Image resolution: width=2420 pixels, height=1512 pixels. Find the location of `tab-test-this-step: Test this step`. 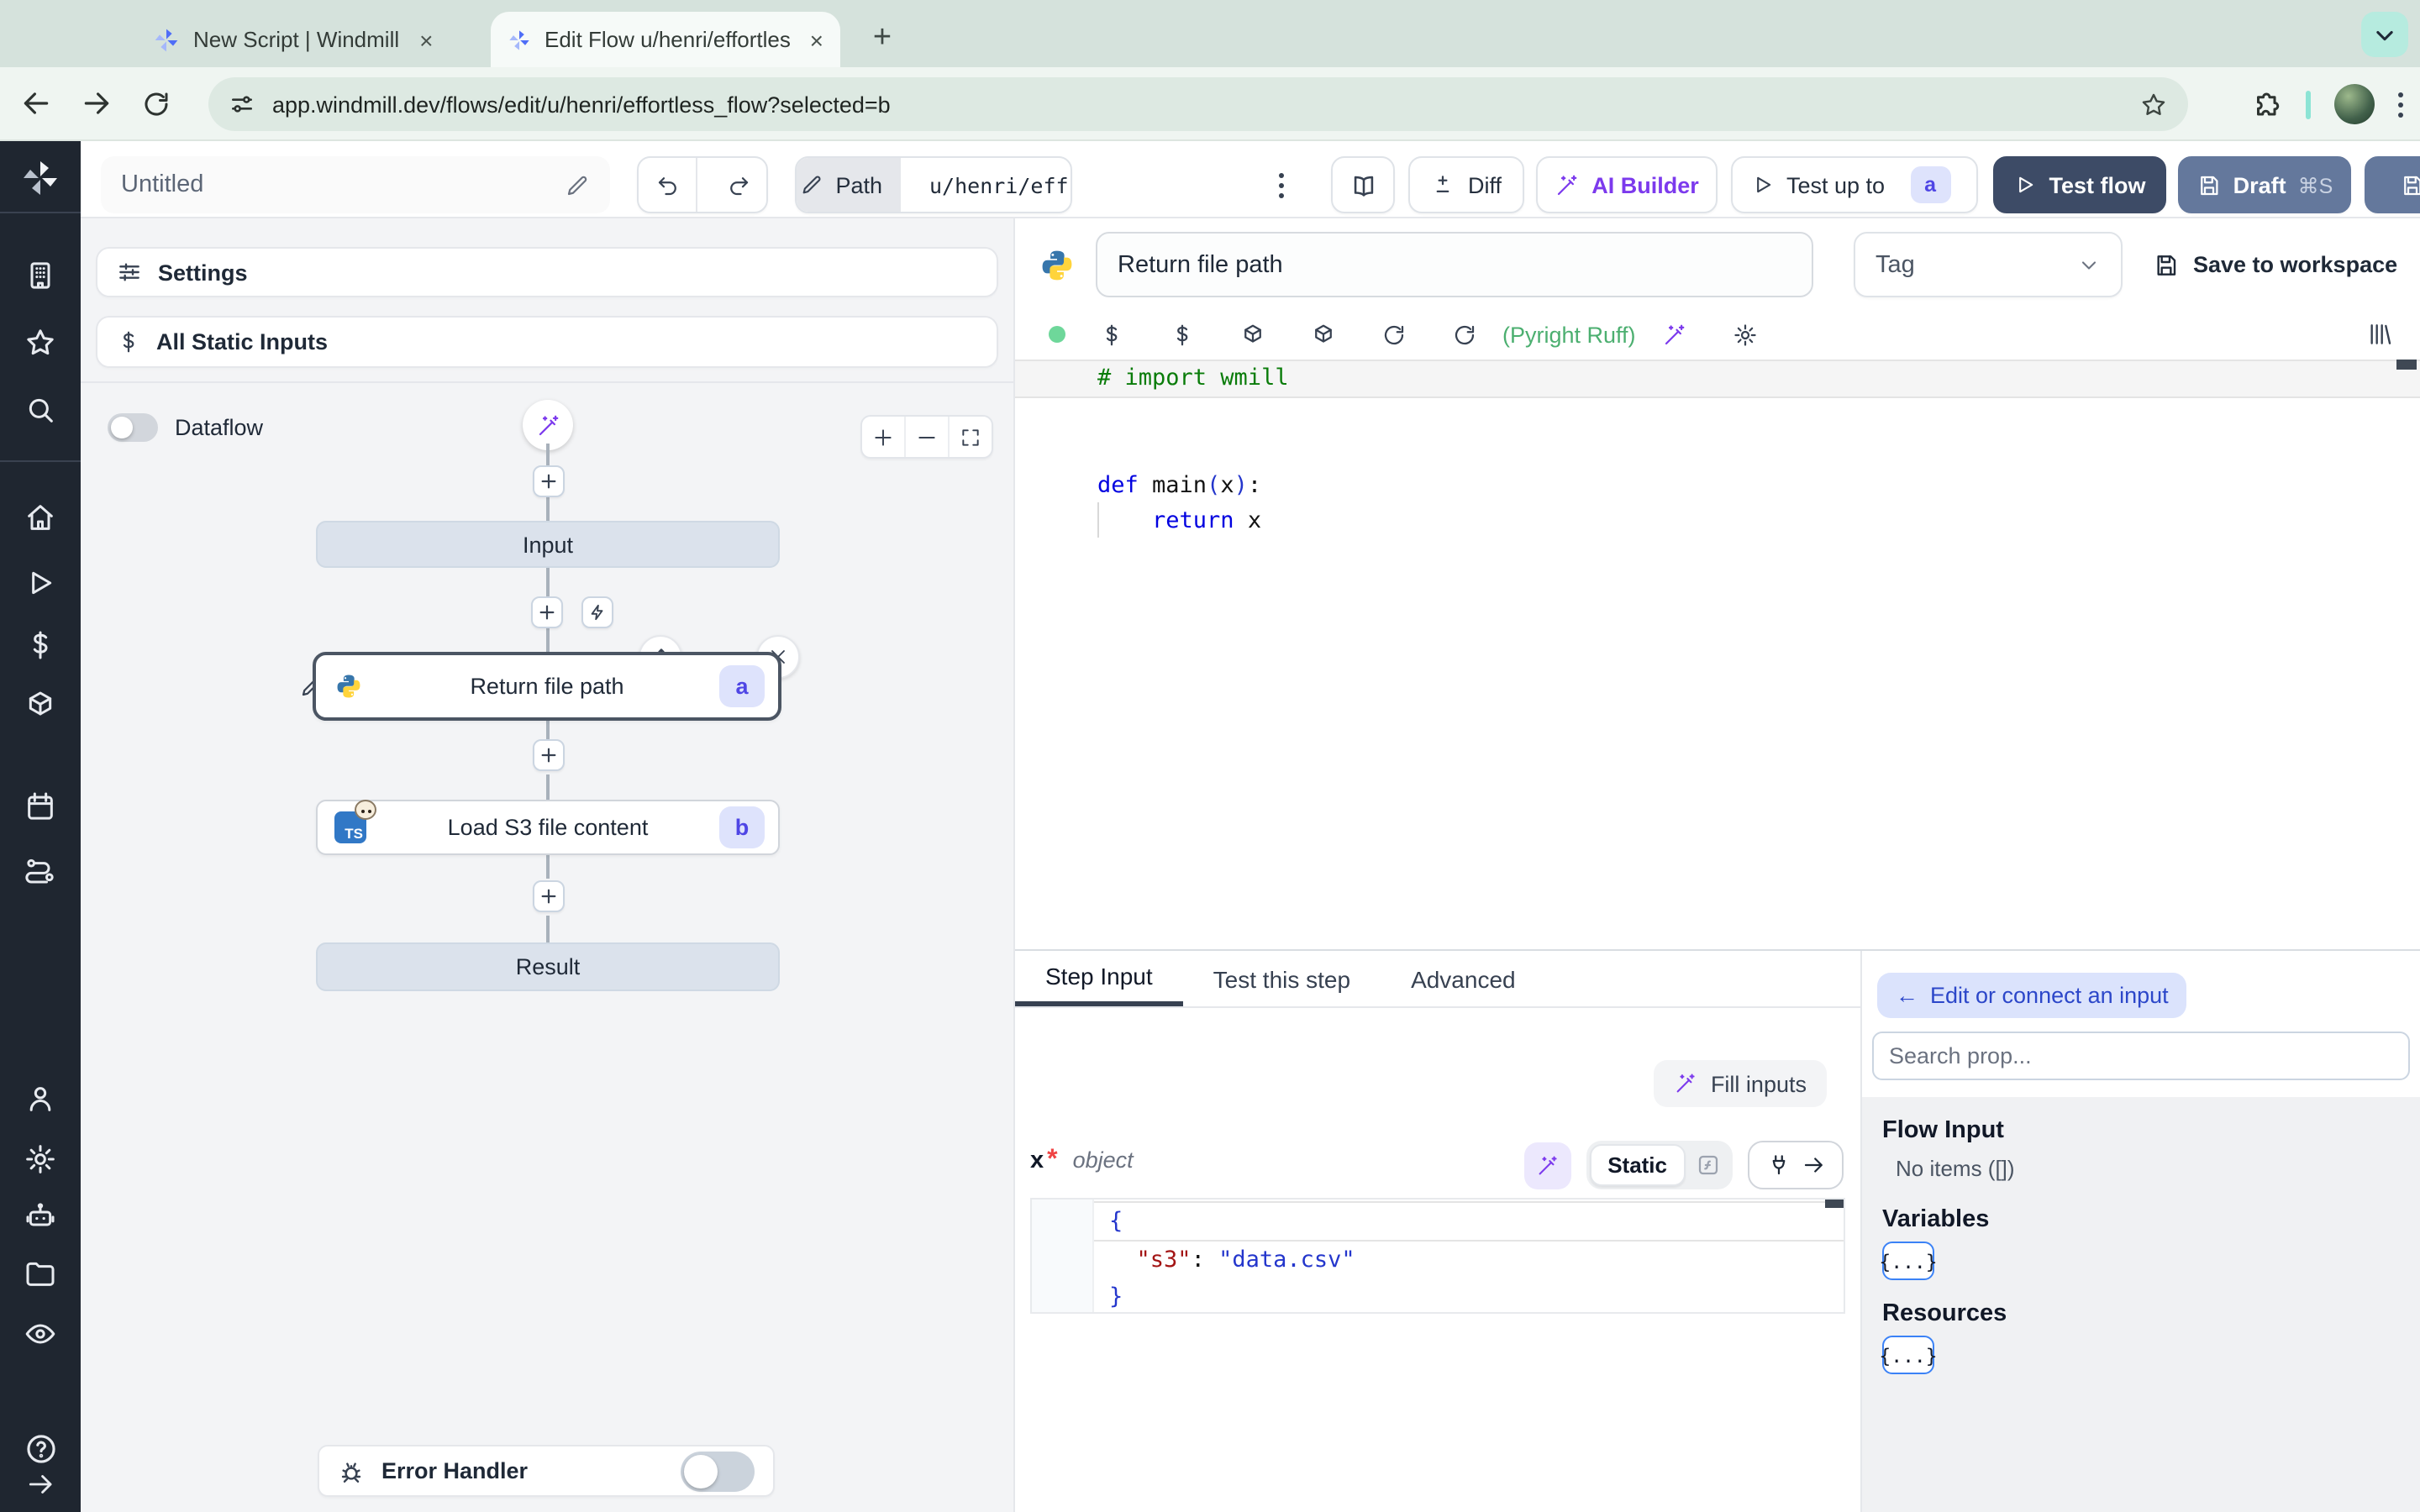

tab-test-this-step: Test this step is located at coordinates (1282, 978).